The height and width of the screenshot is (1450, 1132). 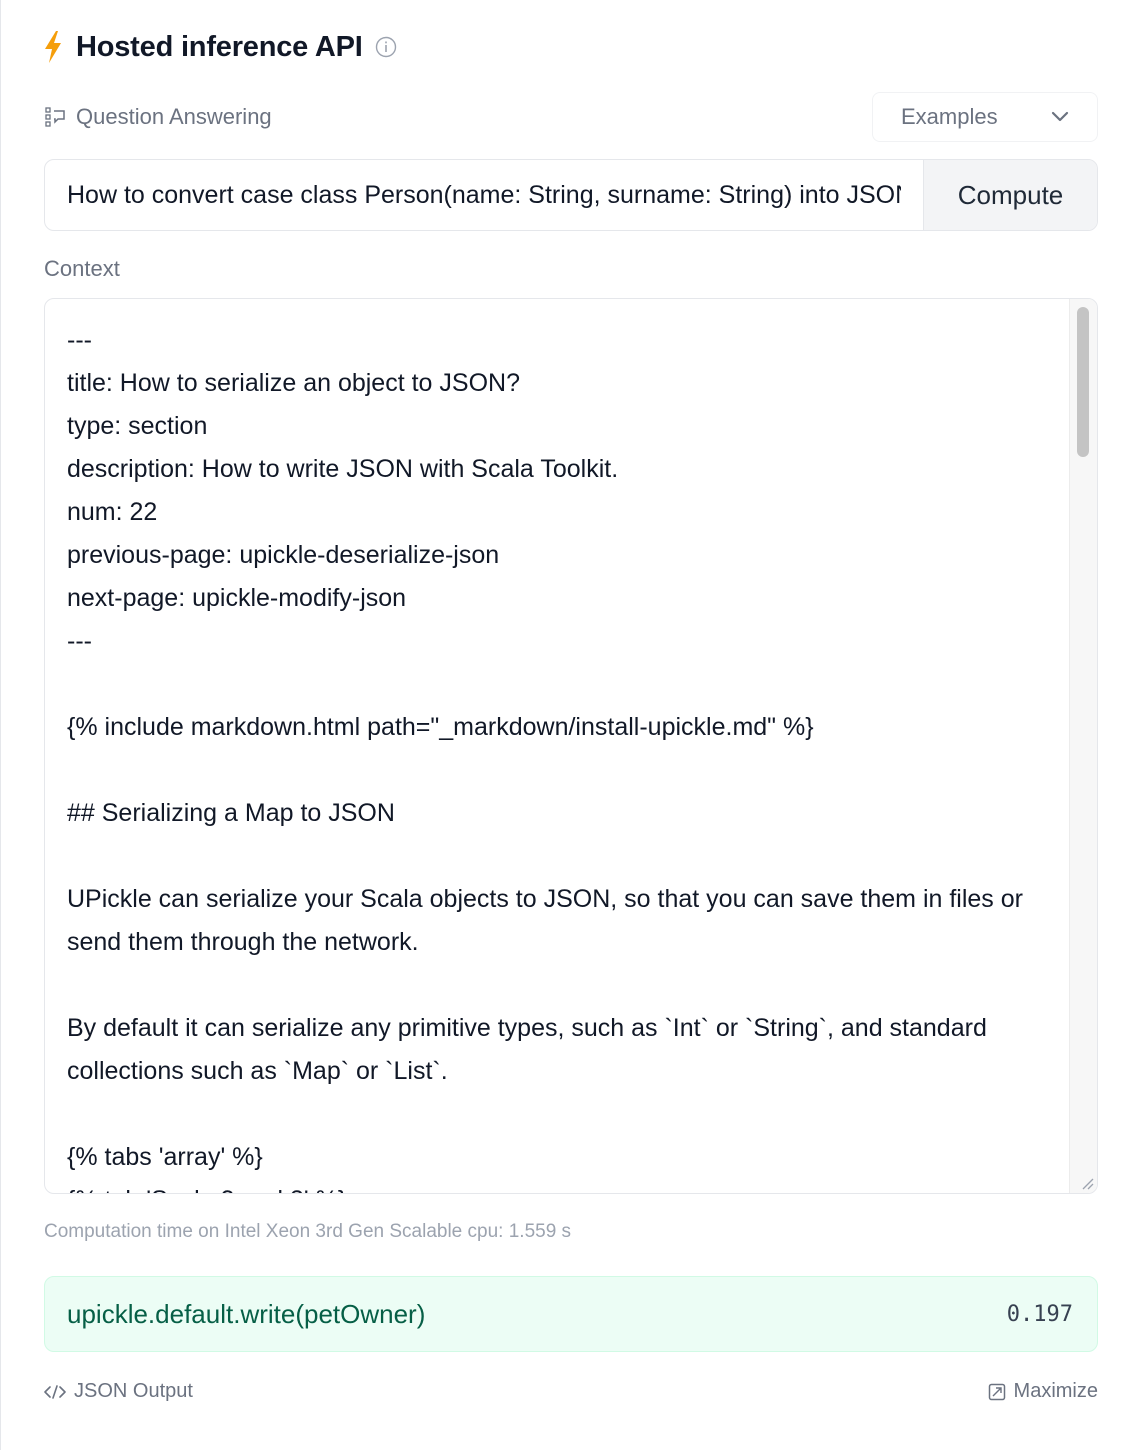 I want to click on answer-text: upickle.default.write(petOwner), so click(x=246, y=1313).